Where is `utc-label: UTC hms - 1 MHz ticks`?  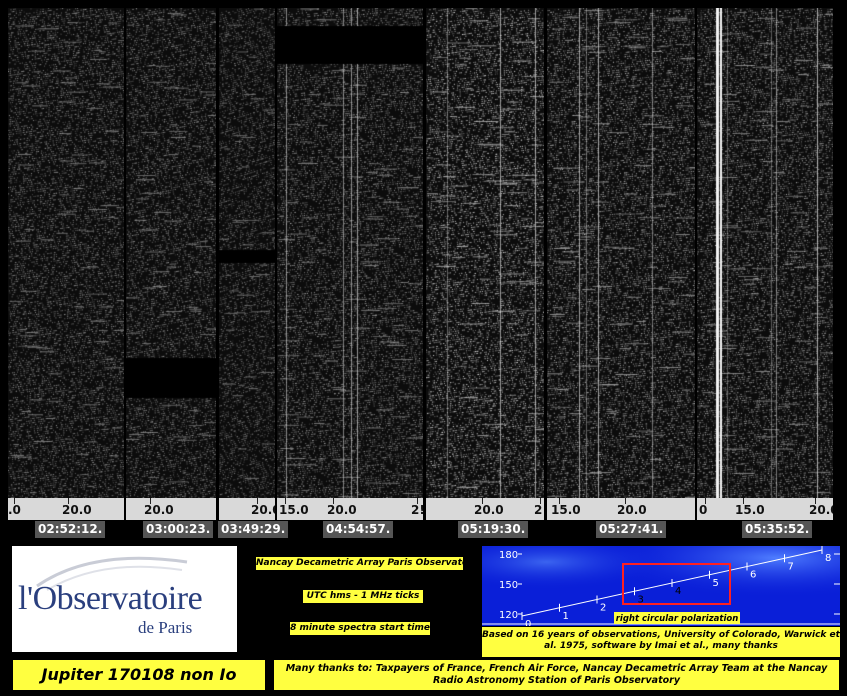
utc-label: UTC hms - 1 MHz ticks is located at coordinates (363, 596).